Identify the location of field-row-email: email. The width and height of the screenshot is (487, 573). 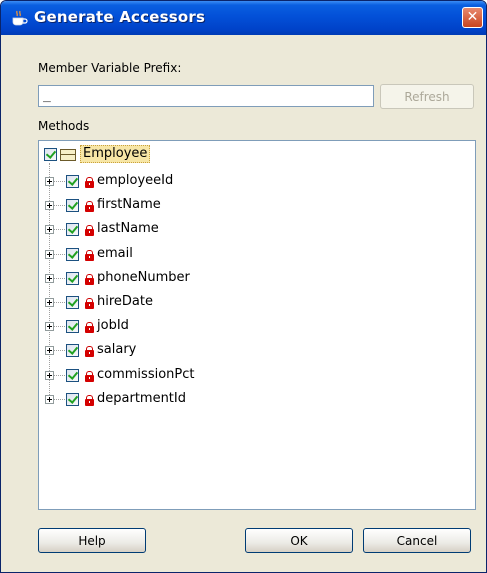
(239, 256).